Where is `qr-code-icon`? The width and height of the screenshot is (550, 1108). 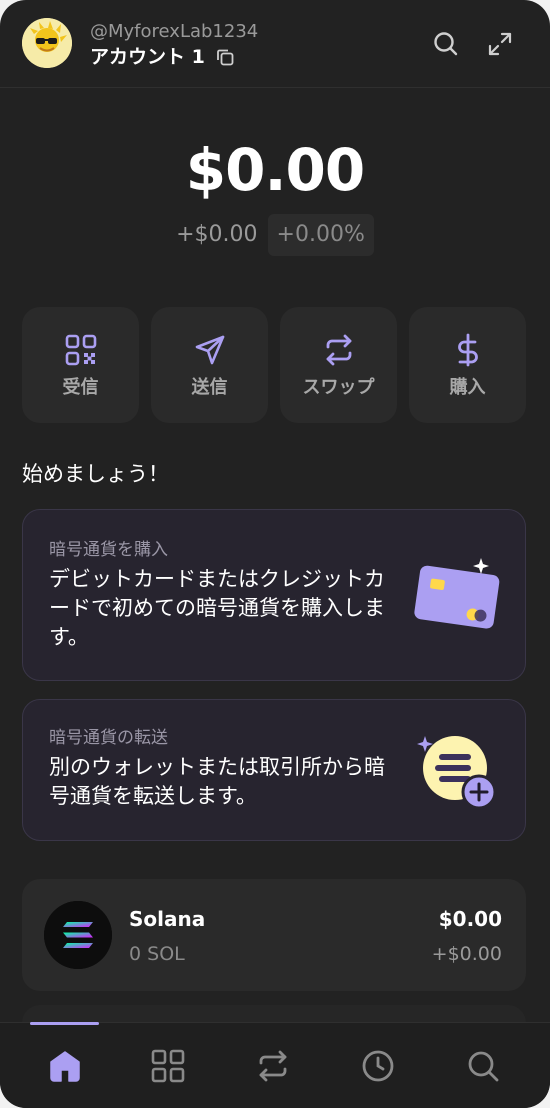
qr-code-icon is located at coordinates (80, 350).